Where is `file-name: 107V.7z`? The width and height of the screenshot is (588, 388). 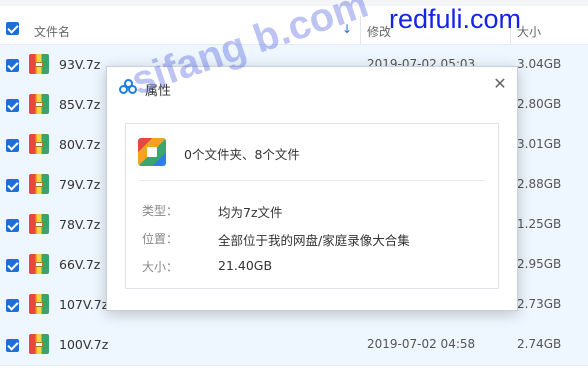
file-name: 107V.7z is located at coordinates (83, 304).